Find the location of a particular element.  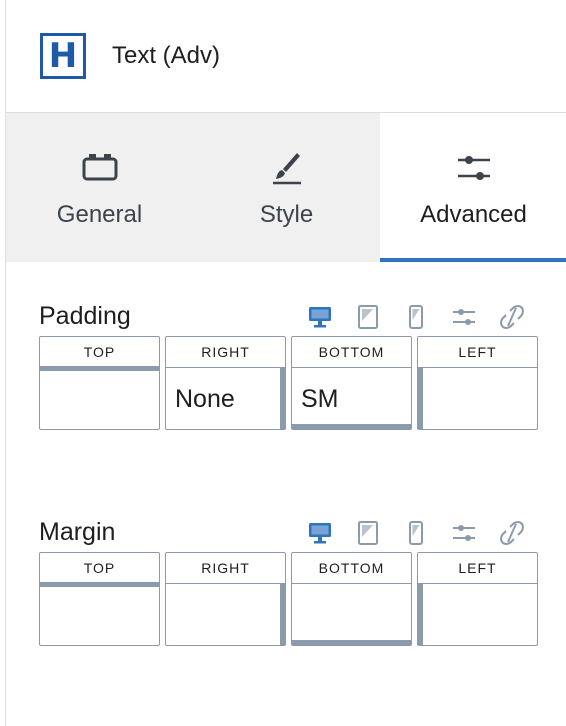

margin-settings-button is located at coordinates (464, 533).